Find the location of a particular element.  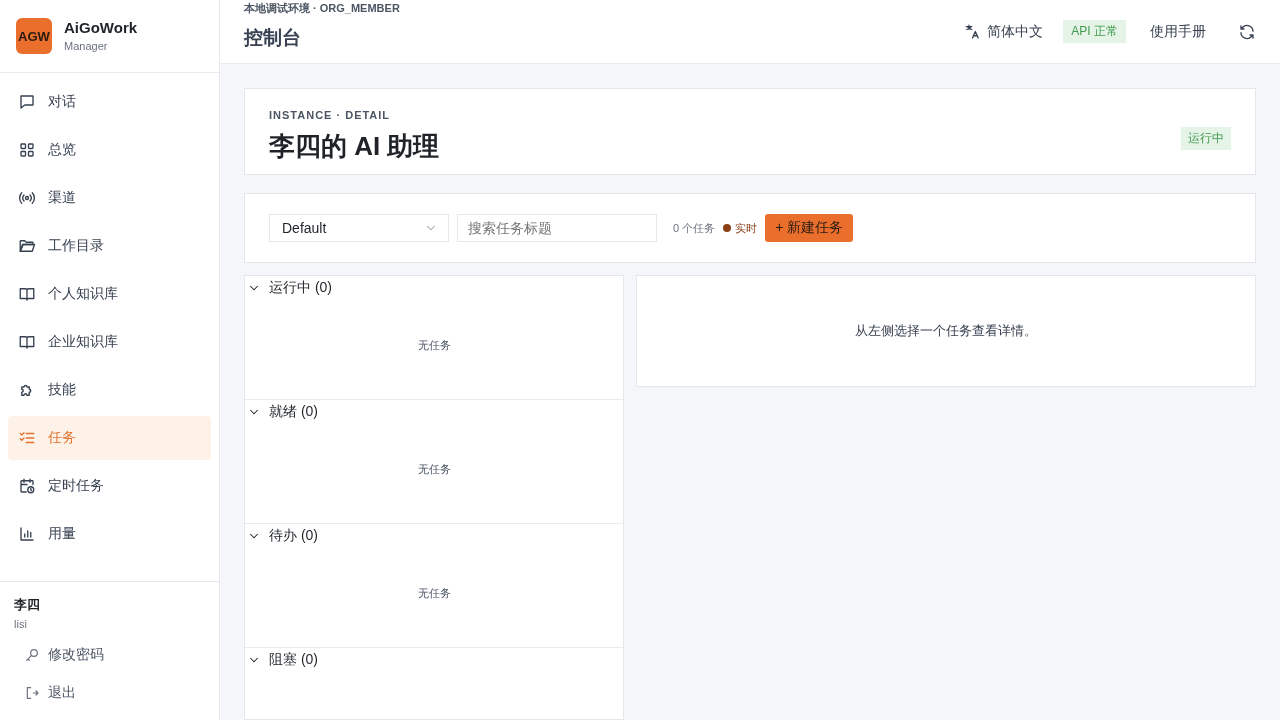

app-logo: AGW is located at coordinates (34, 36).